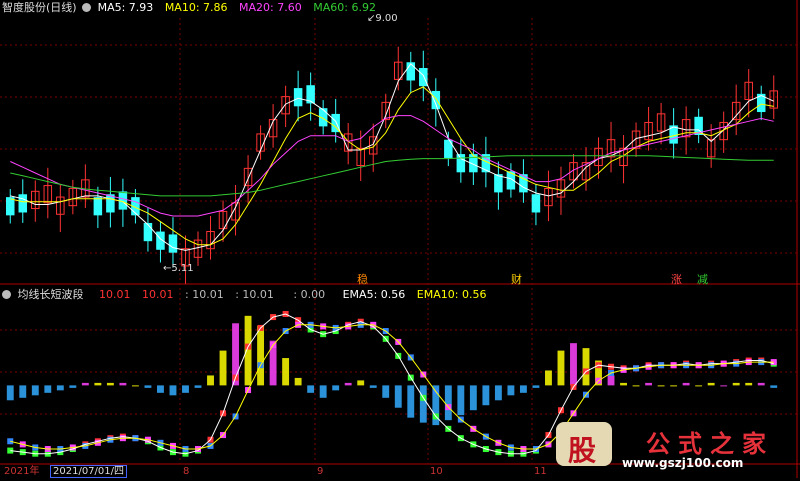  I want to click on band-value-4: : 10.01, so click(254, 294).